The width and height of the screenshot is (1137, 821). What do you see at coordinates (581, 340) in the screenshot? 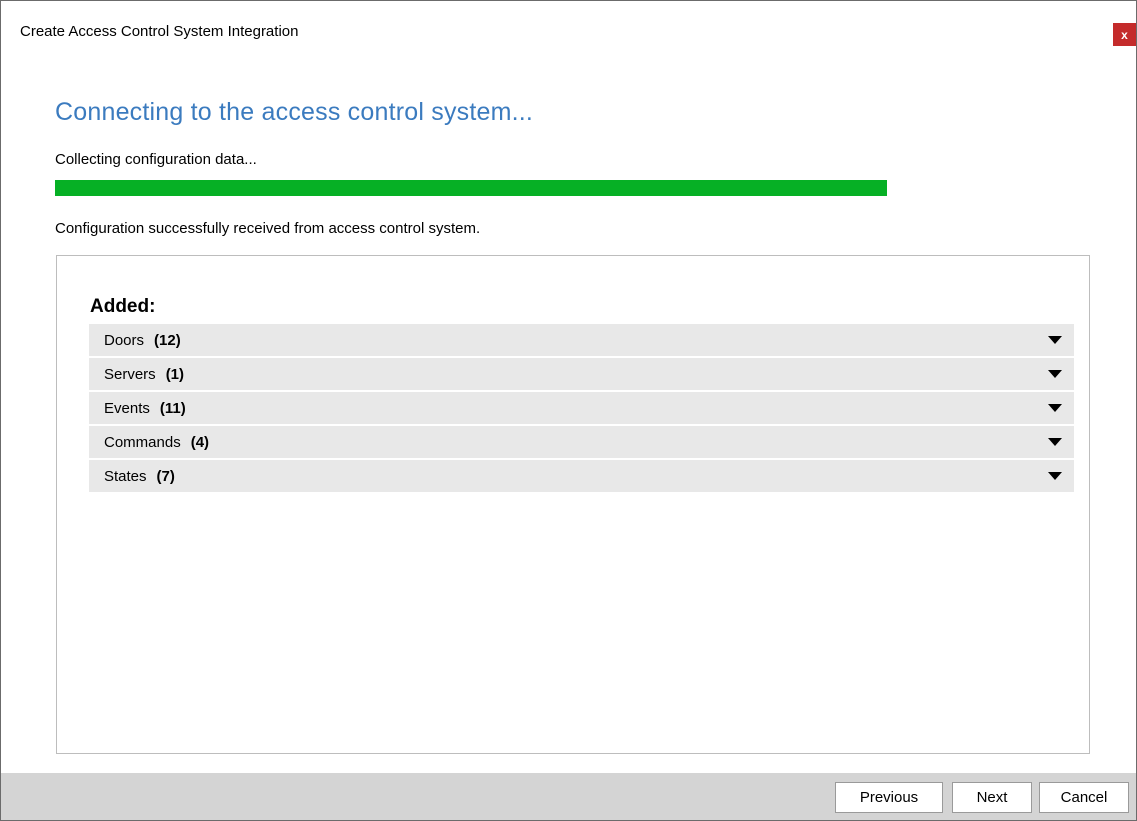
I see `list-item-doors: Doors (12)` at bounding box center [581, 340].